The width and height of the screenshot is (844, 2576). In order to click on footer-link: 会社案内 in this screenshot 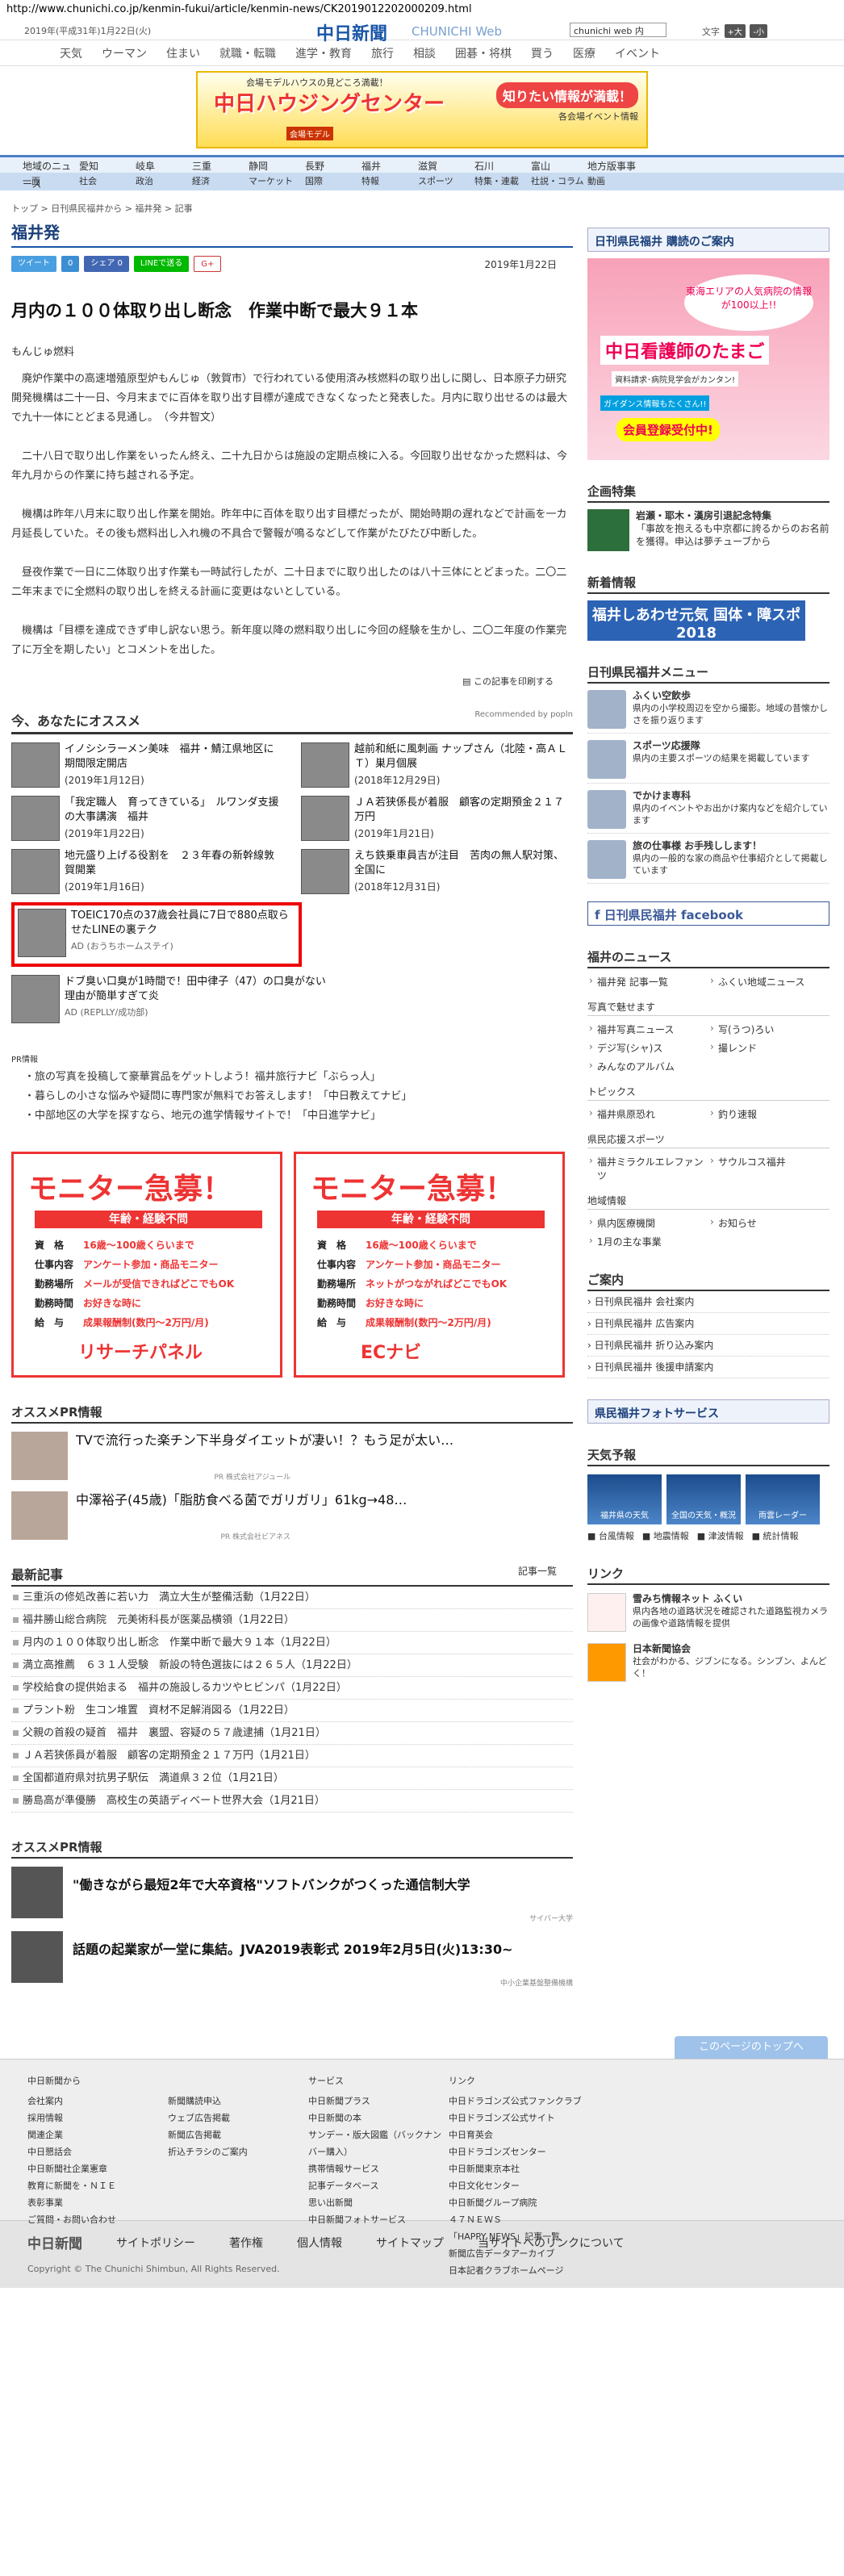, I will do `click(98, 2101)`.